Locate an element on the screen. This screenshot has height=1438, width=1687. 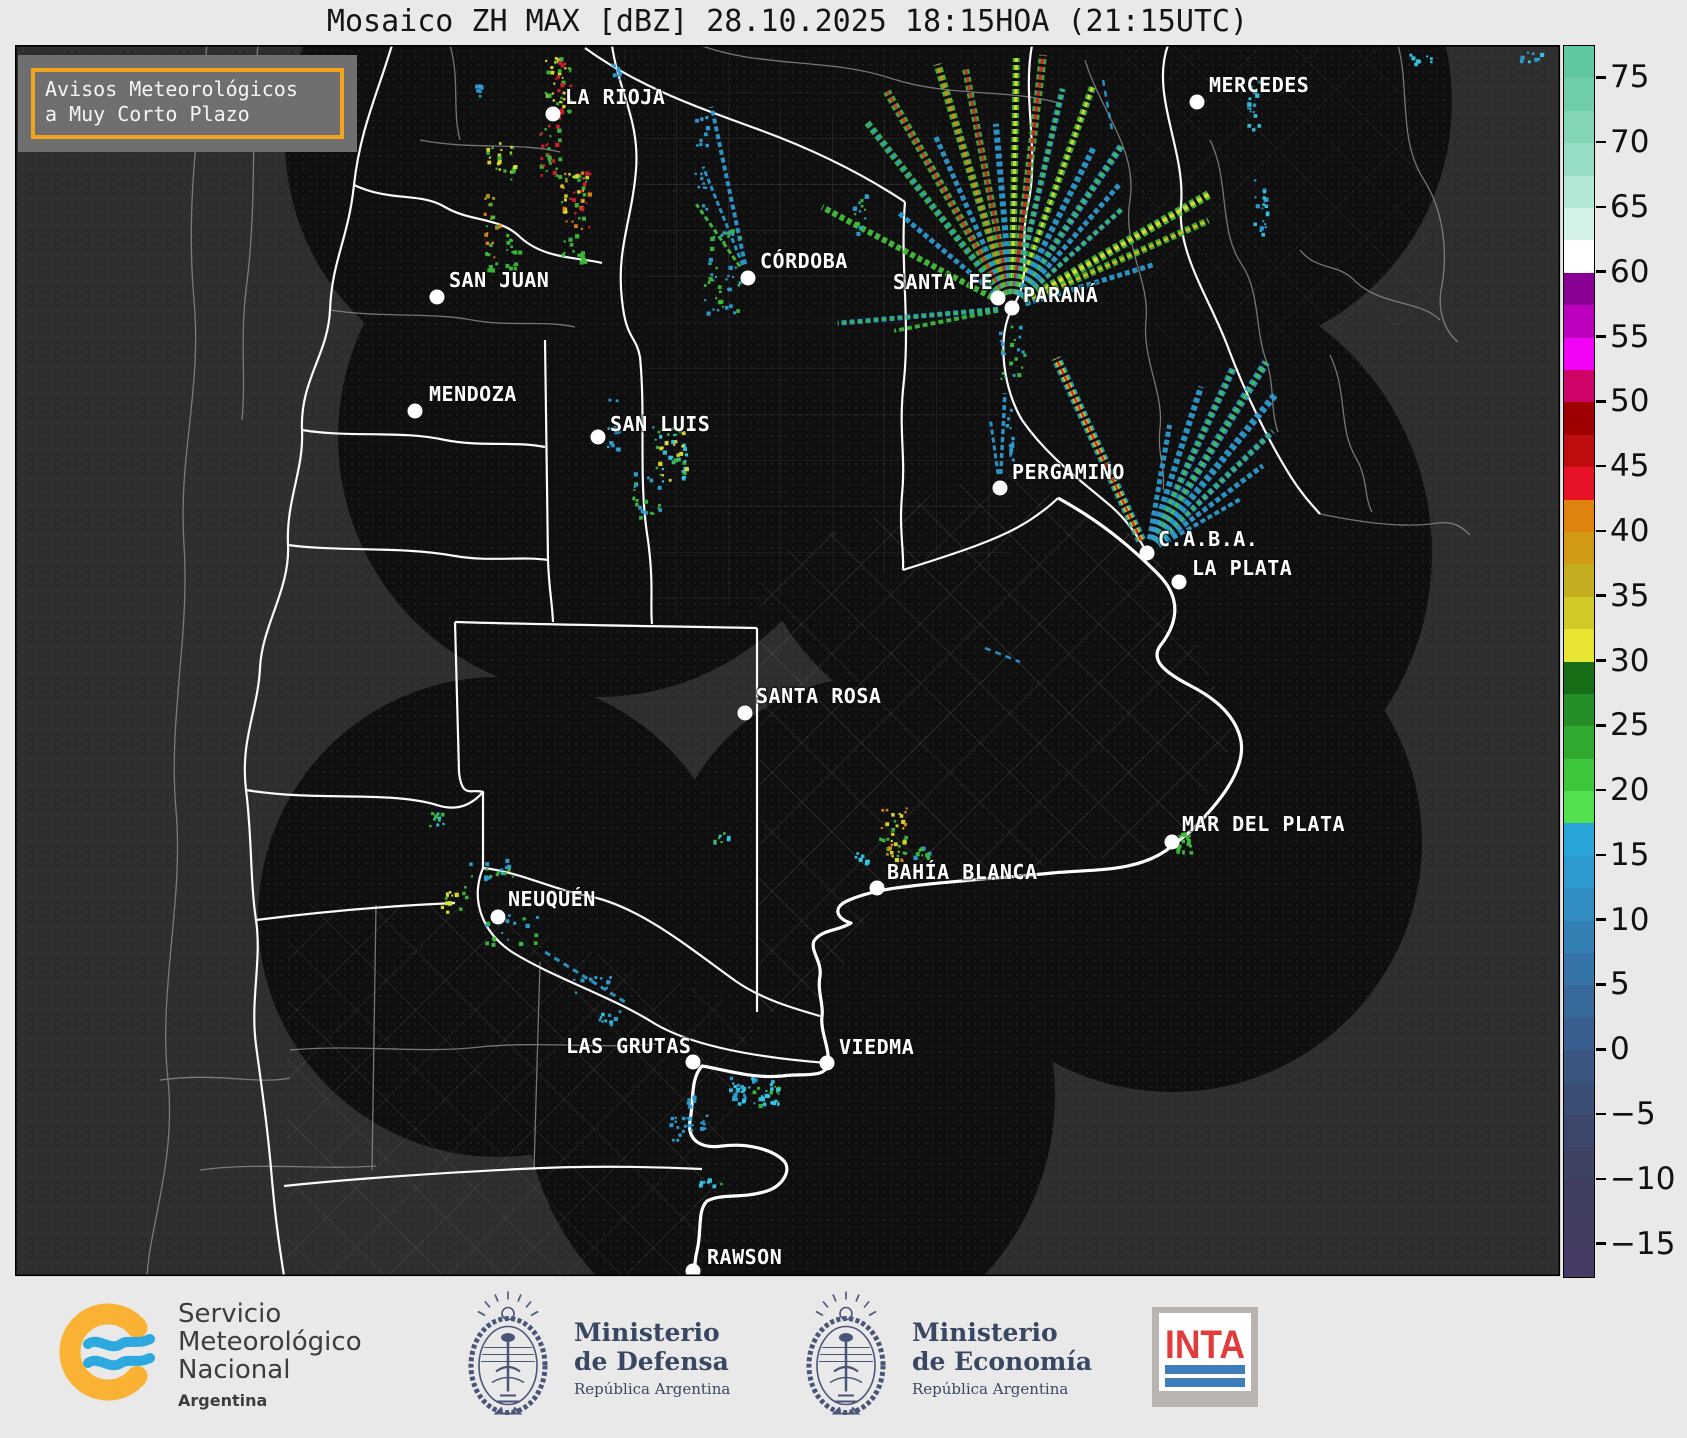
colorbar-tick-label: 55 is located at coordinates (1630, 336).